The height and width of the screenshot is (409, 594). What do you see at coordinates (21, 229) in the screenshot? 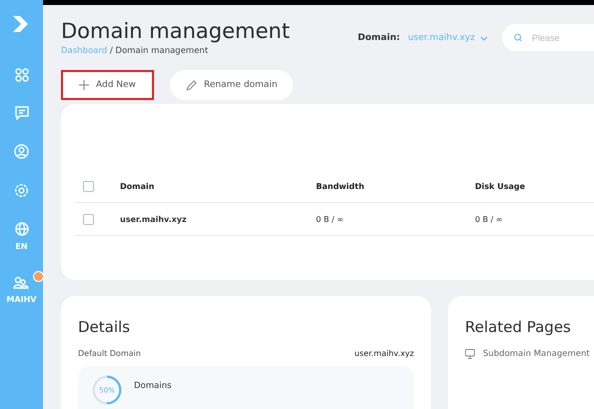
I see `globe-icon` at bounding box center [21, 229].